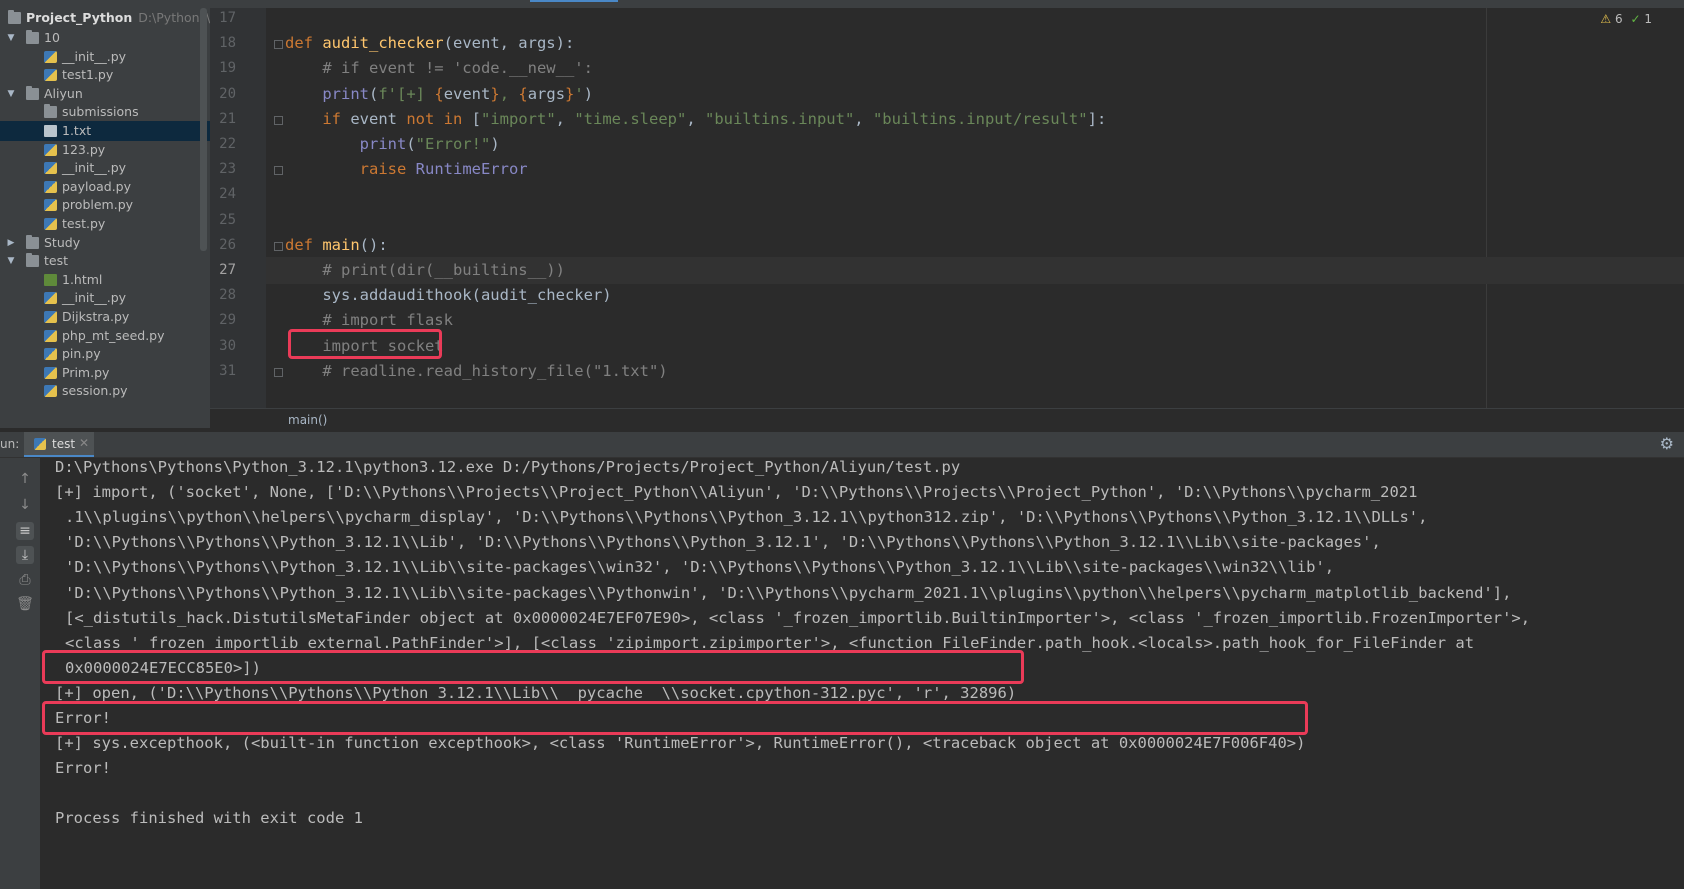 The width and height of the screenshot is (1684, 889). I want to click on tree-item: ▼ 10, so click(105, 38).